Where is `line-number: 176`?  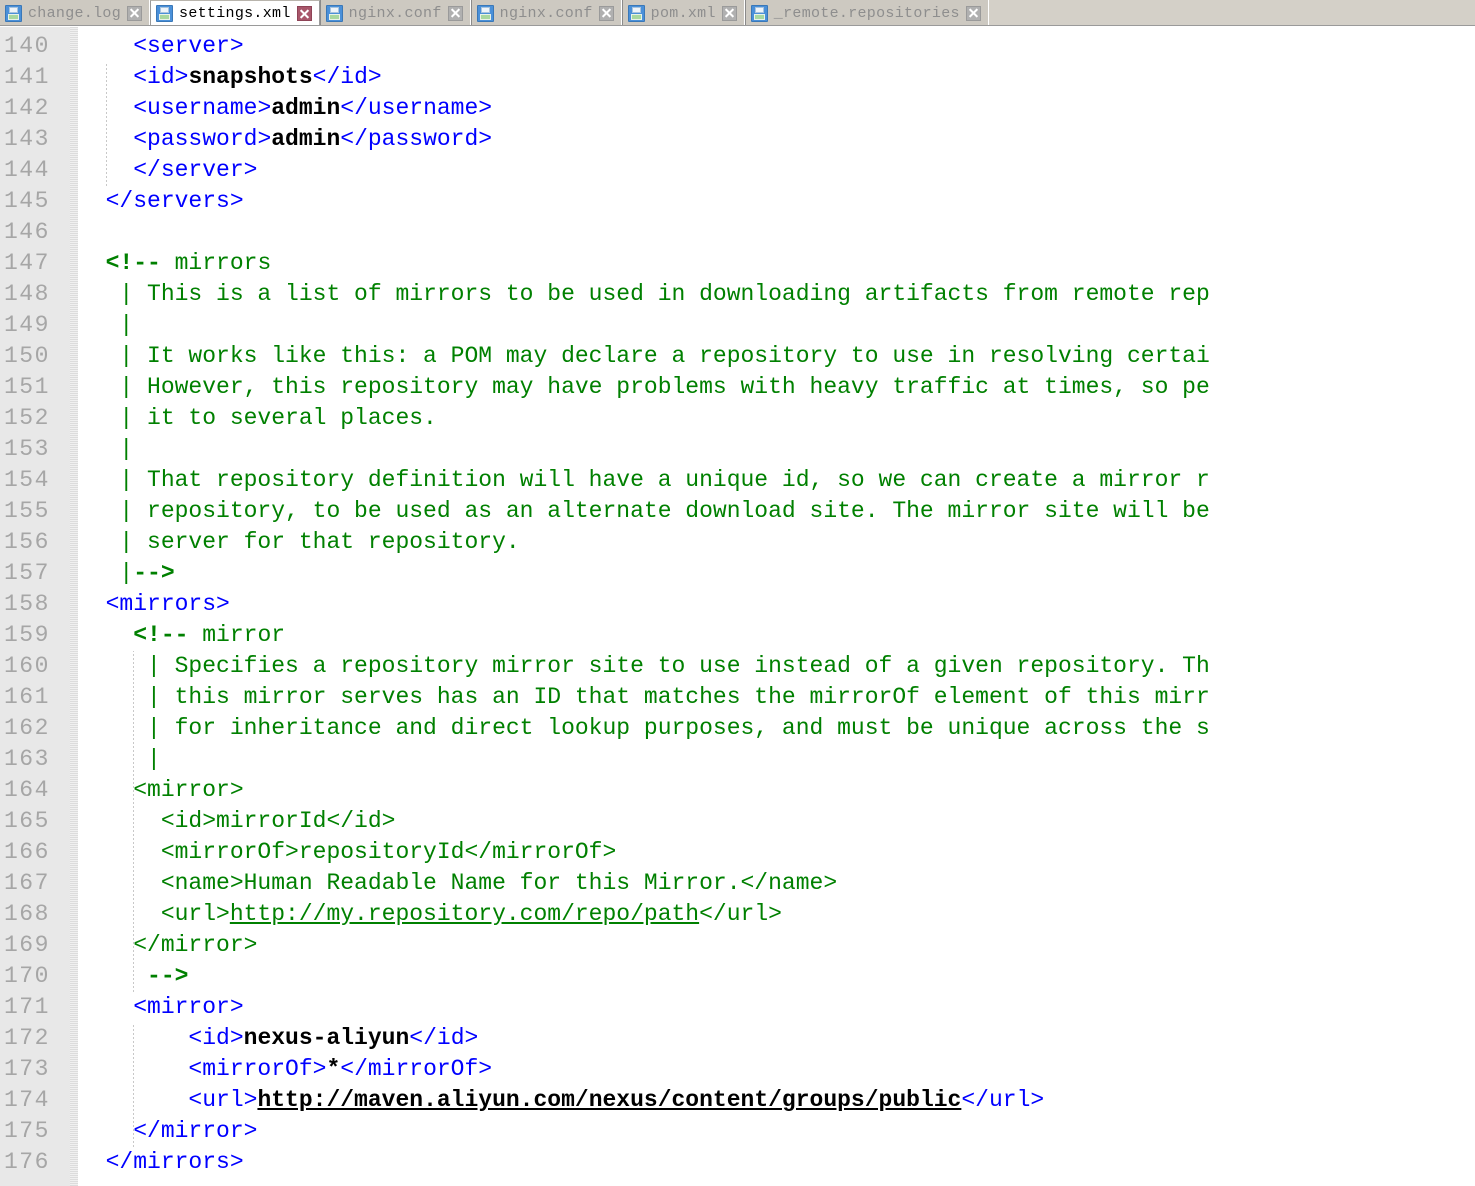
line-number: 176 is located at coordinates (27, 1162).